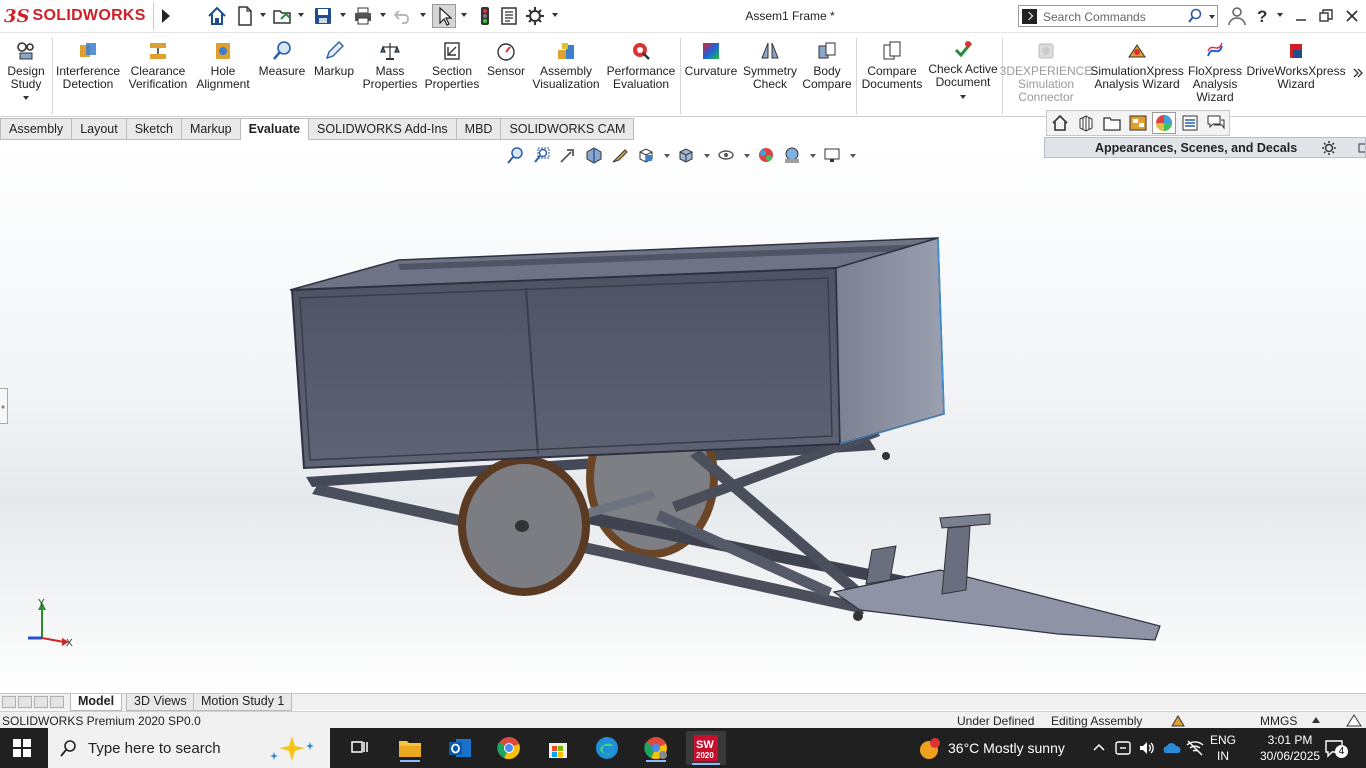  I want to click on tab-custom-properties, so click(1190, 123).